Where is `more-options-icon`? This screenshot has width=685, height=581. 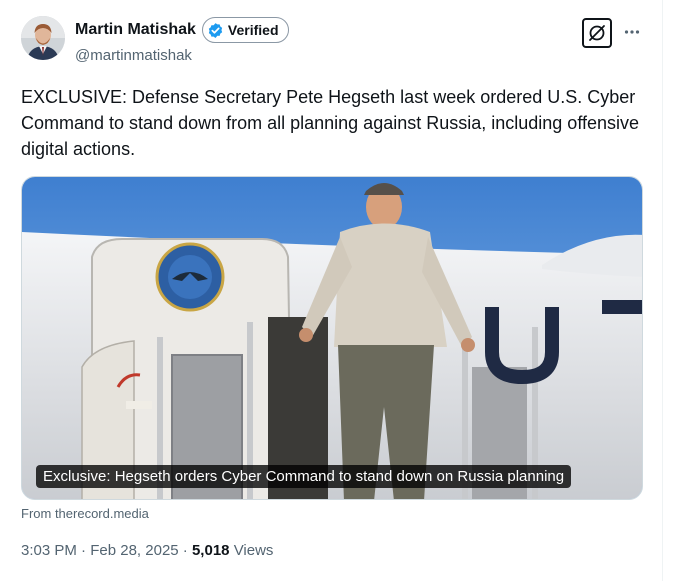
more-options-icon is located at coordinates (632, 29).